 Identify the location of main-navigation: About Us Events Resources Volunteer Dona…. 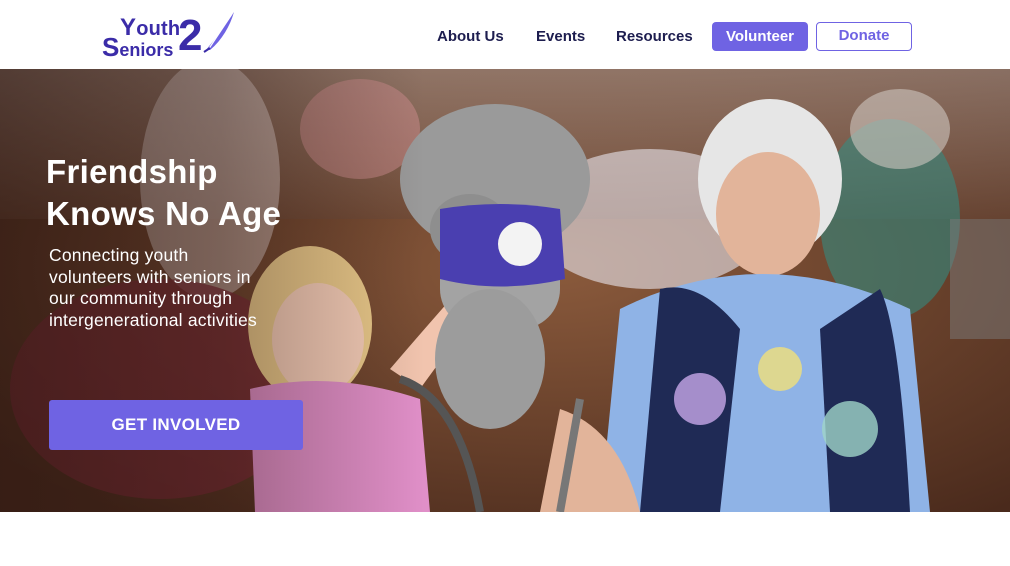
(505, 37).